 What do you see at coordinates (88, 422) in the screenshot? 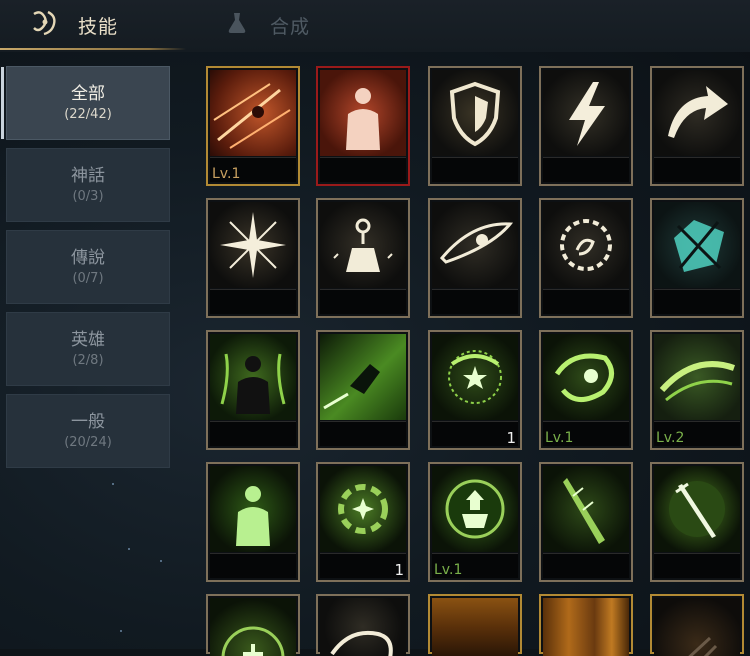
I see `category-name: 一般` at bounding box center [88, 422].